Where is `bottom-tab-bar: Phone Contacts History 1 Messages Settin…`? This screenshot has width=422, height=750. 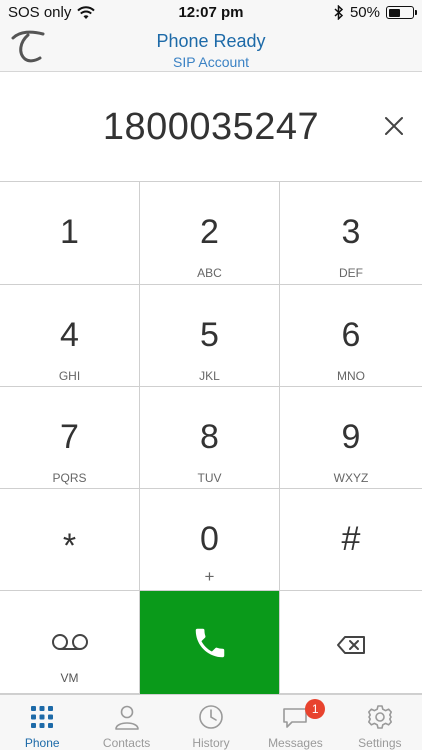 bottom-tab-bar: Phone Contacts History 1 Messages Settin… is located at coordinates (211, 722).